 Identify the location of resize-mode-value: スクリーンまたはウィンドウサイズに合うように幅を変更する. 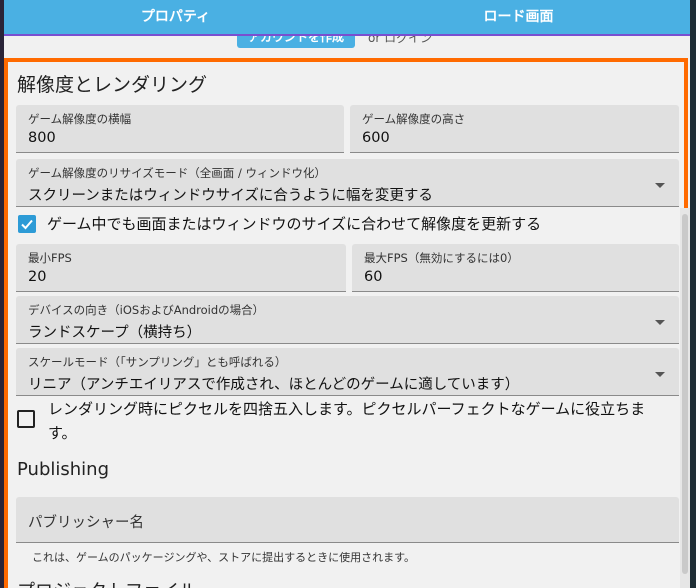
(230, 196).